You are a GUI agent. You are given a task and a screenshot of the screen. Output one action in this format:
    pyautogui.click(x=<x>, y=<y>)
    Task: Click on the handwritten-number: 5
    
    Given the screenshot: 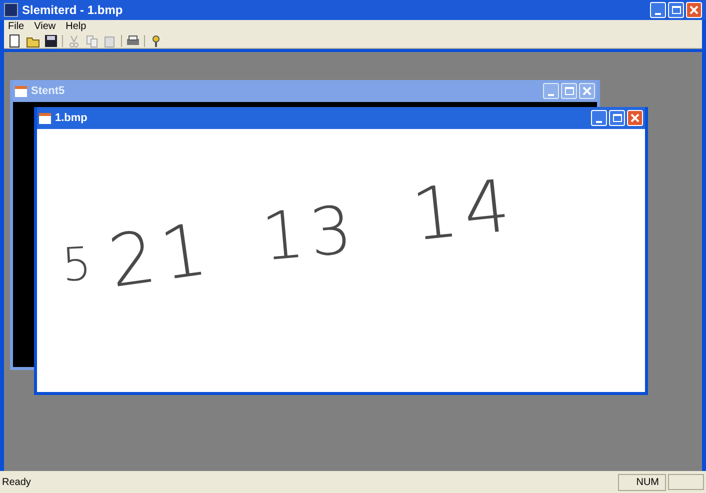 What is the action you would take?
    pyautogui.click(x=79, y=264)
    